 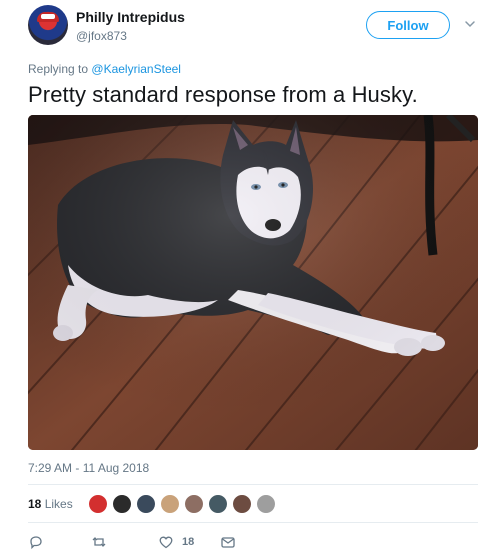 I want to click on likes-number: 18, so click(x=35, y=504).